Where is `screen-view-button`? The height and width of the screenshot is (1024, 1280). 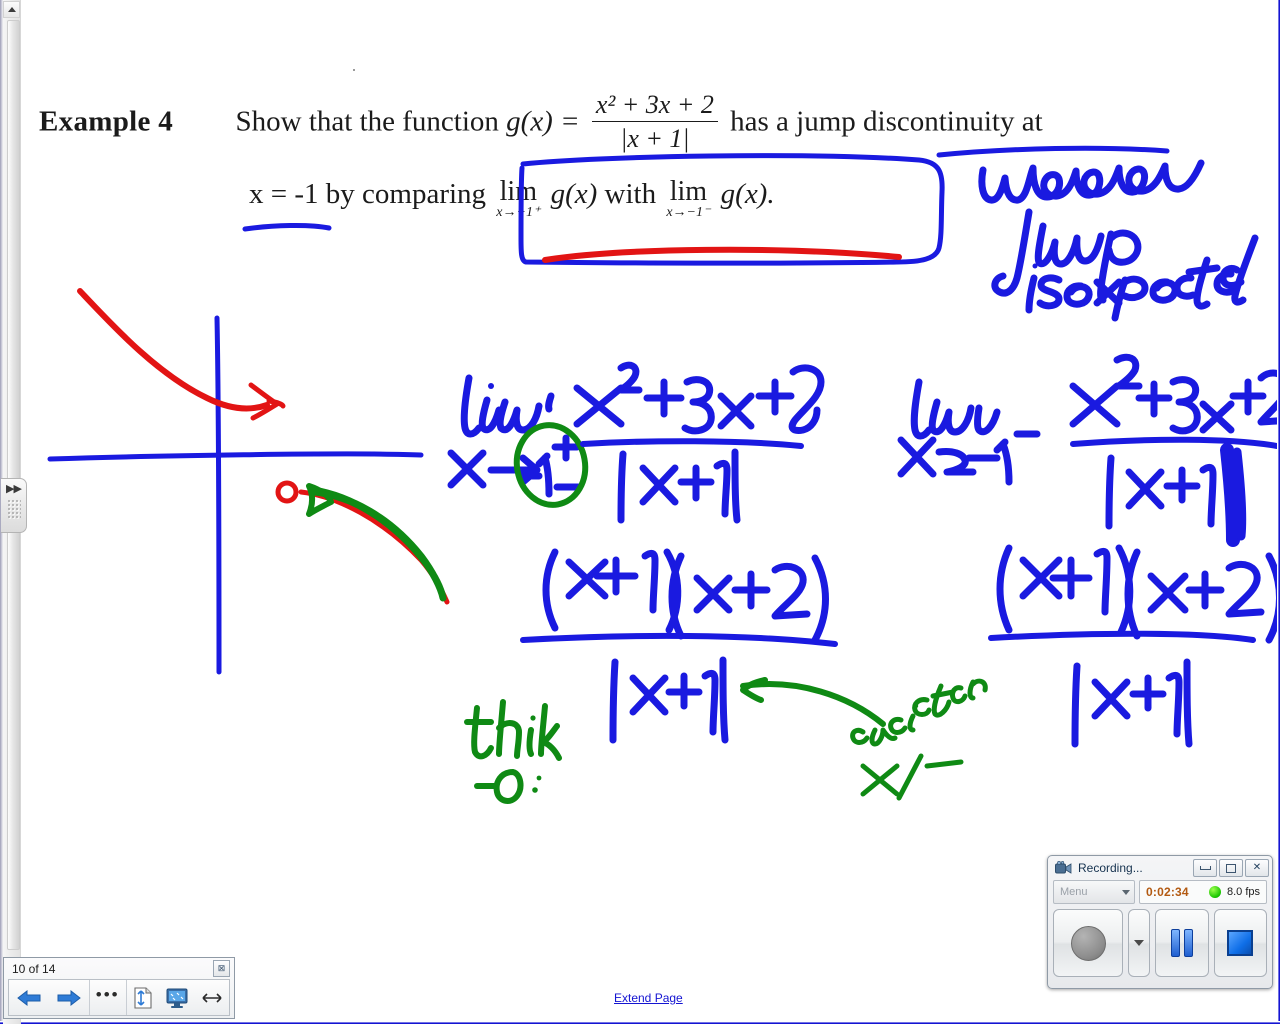
screen-view-button is located at coordinates (177, 998).